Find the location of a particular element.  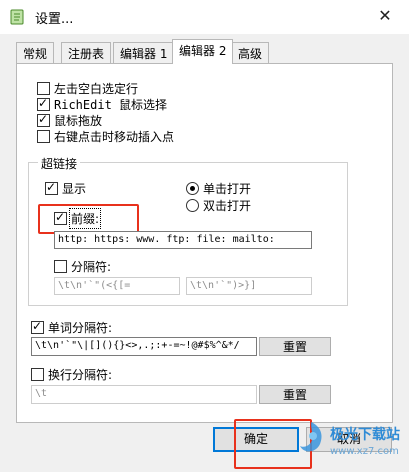

line-separator-input: \t is located at coordinates (144, 394).